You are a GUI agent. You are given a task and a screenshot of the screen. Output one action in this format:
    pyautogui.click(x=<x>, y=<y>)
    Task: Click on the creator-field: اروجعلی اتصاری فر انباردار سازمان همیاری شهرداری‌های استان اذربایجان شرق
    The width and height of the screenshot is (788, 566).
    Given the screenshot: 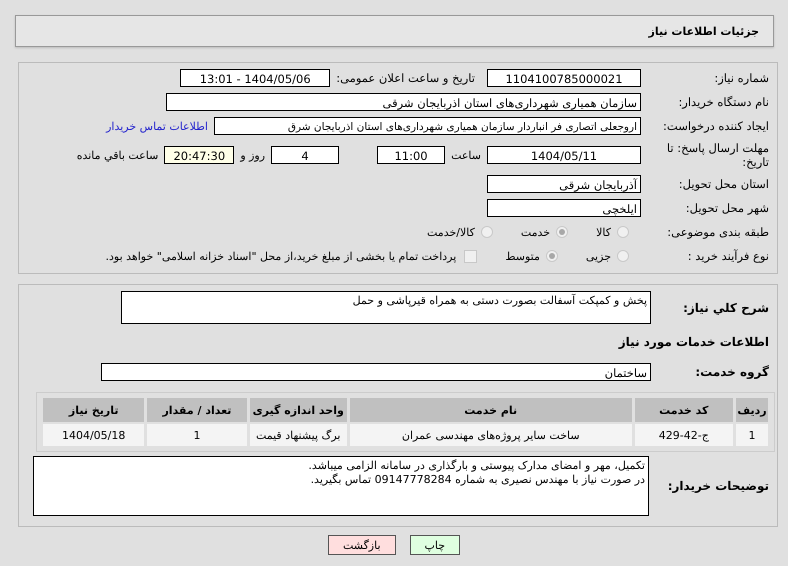 What is the action you would take?
    pyautogui.click(x=427, y=126)
    